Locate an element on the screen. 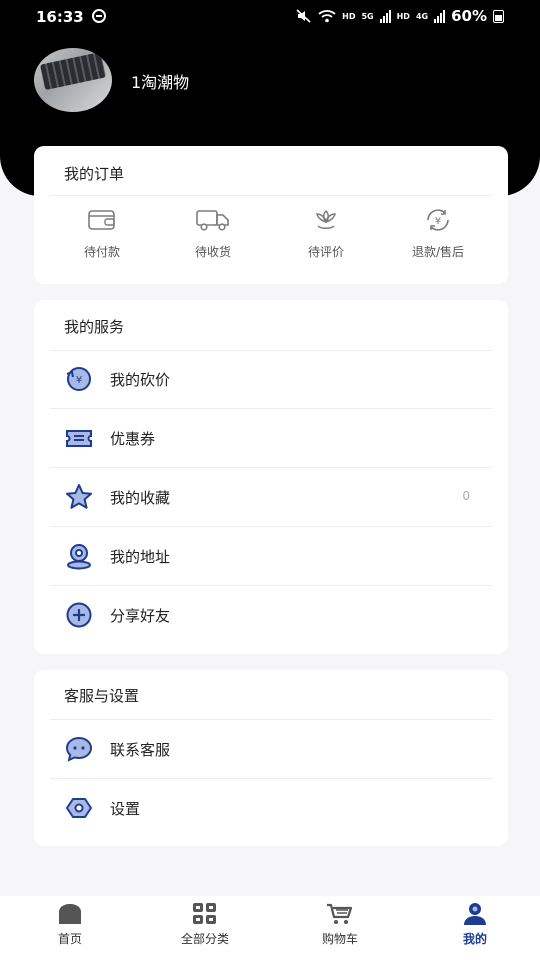 The width and height of the screenshot is (540, 960). service-label: 我的地址 is located at coordinates (140, 557).